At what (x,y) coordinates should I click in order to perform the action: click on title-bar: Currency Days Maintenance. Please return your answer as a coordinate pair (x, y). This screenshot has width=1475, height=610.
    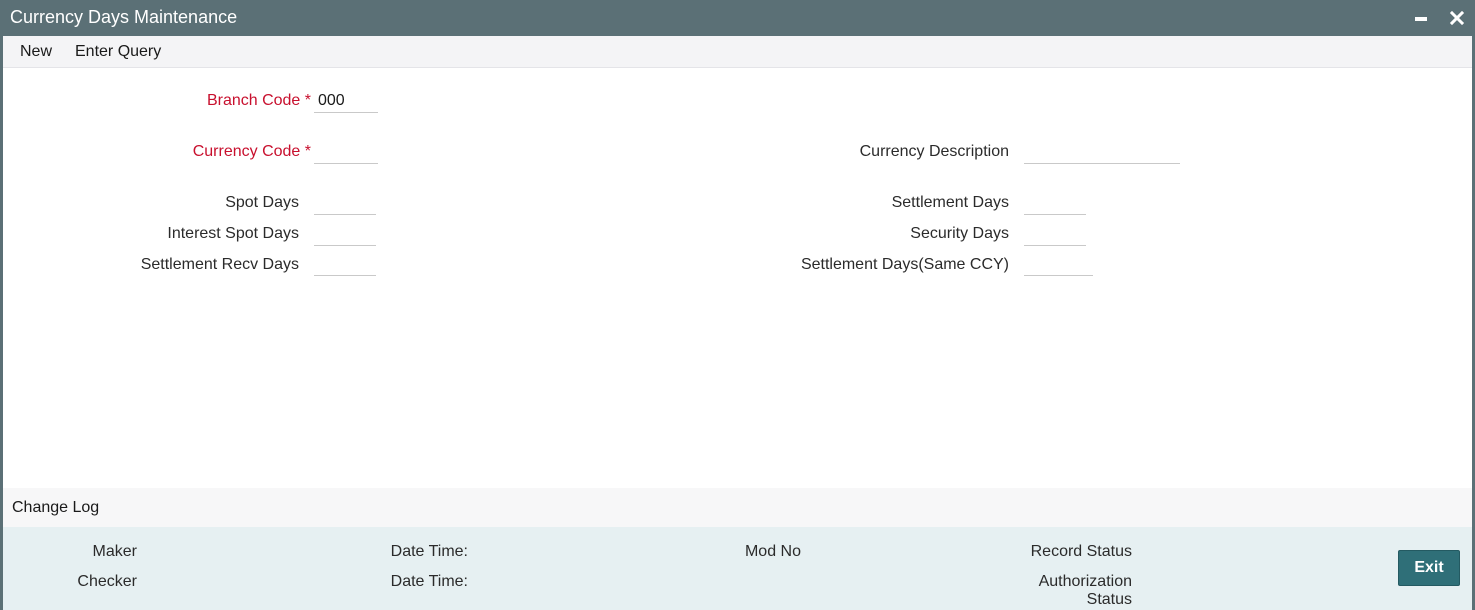
    Looking at the image, I should click on (737, 18).